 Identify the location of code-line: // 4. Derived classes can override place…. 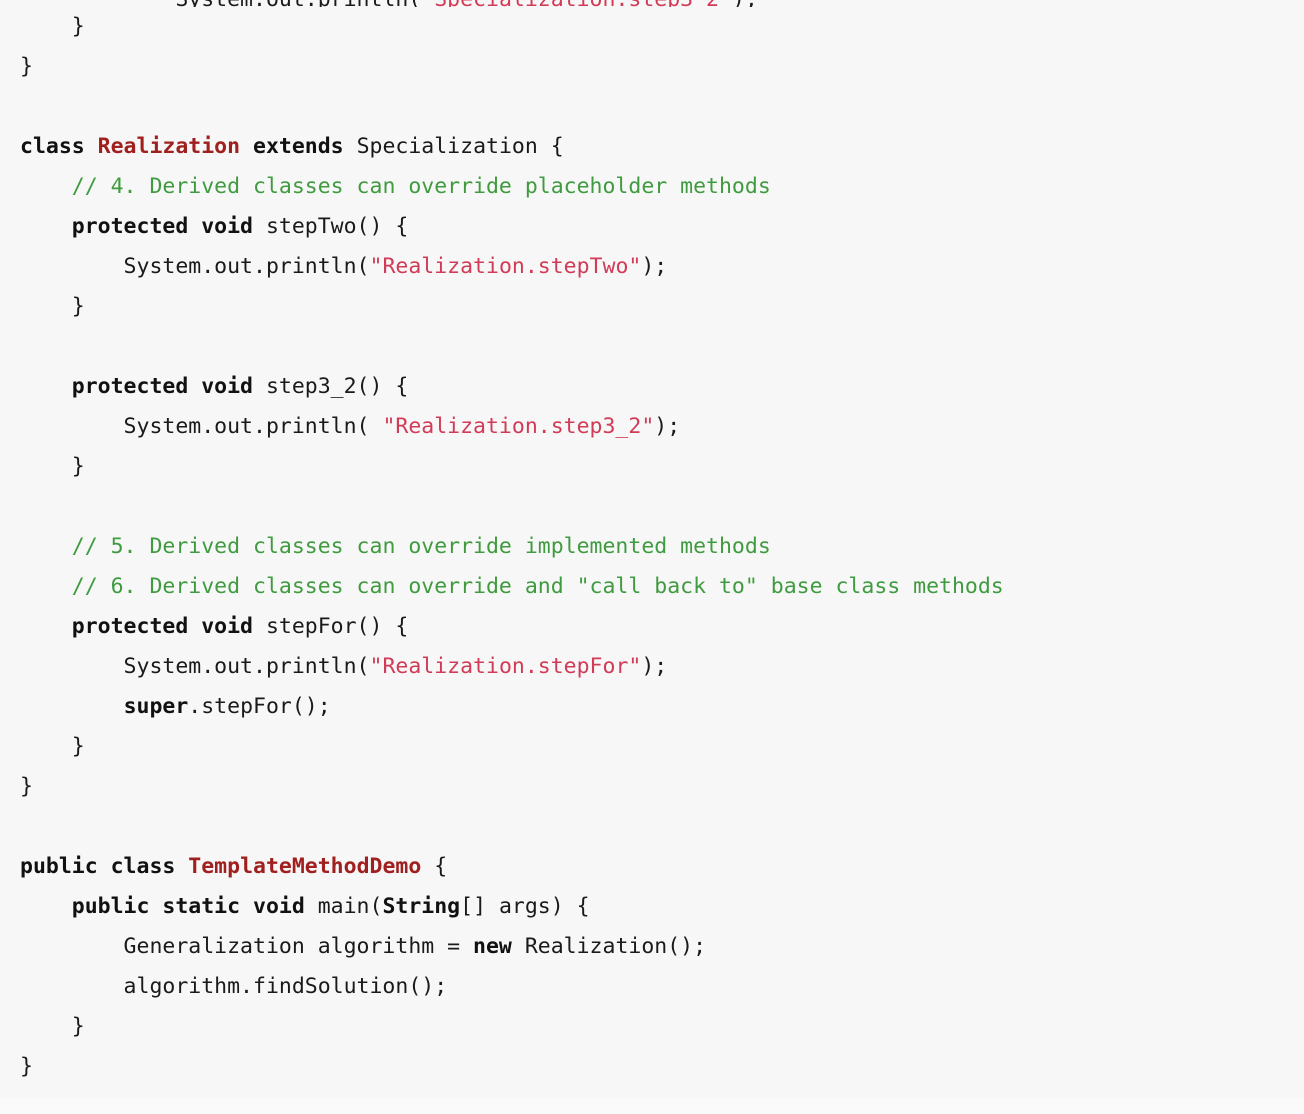
(652, 187).